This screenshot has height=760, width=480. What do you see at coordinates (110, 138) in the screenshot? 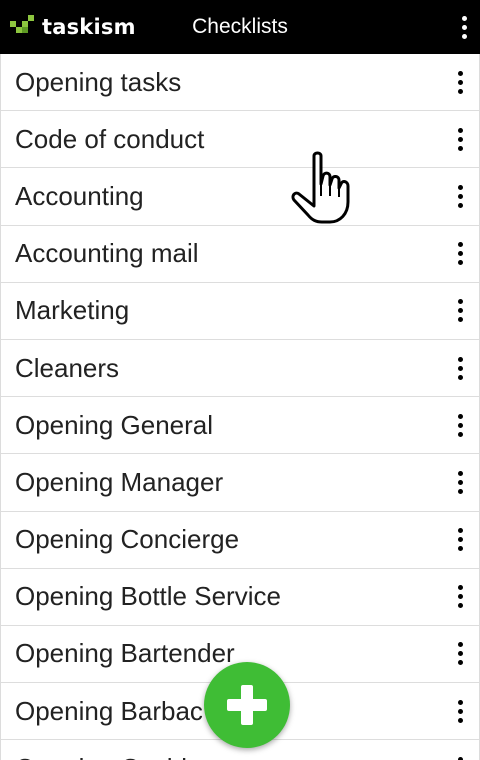
I see `checklist-label: Code of conduct` at bounding box center [110, 138].